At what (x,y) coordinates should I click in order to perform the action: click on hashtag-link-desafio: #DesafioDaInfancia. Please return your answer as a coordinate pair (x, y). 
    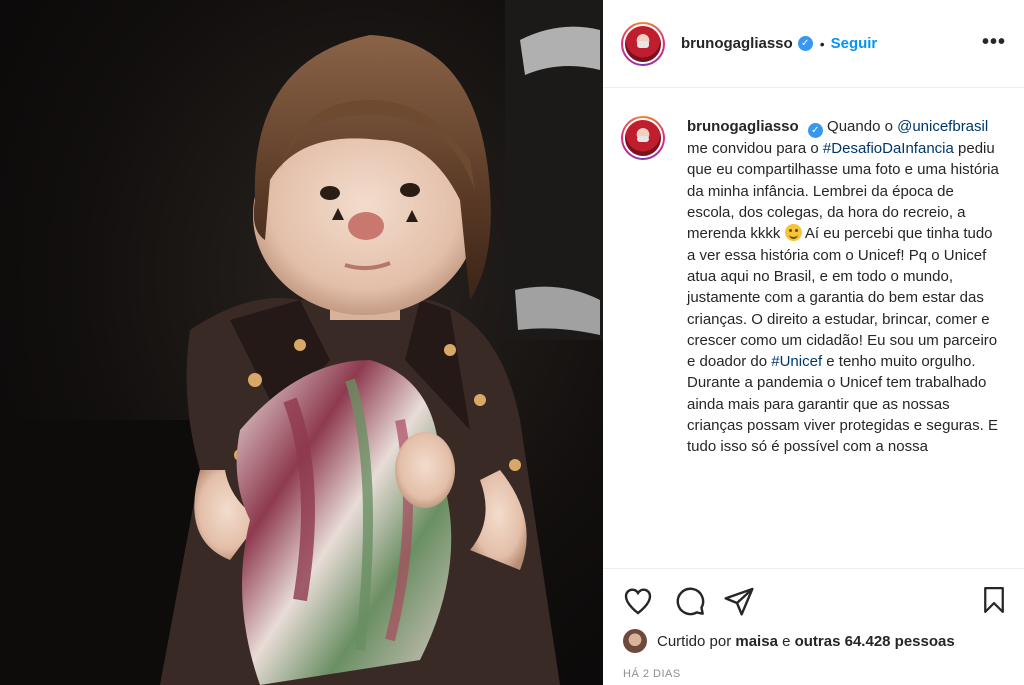
    Looking at the image, I should click on (888, 148).